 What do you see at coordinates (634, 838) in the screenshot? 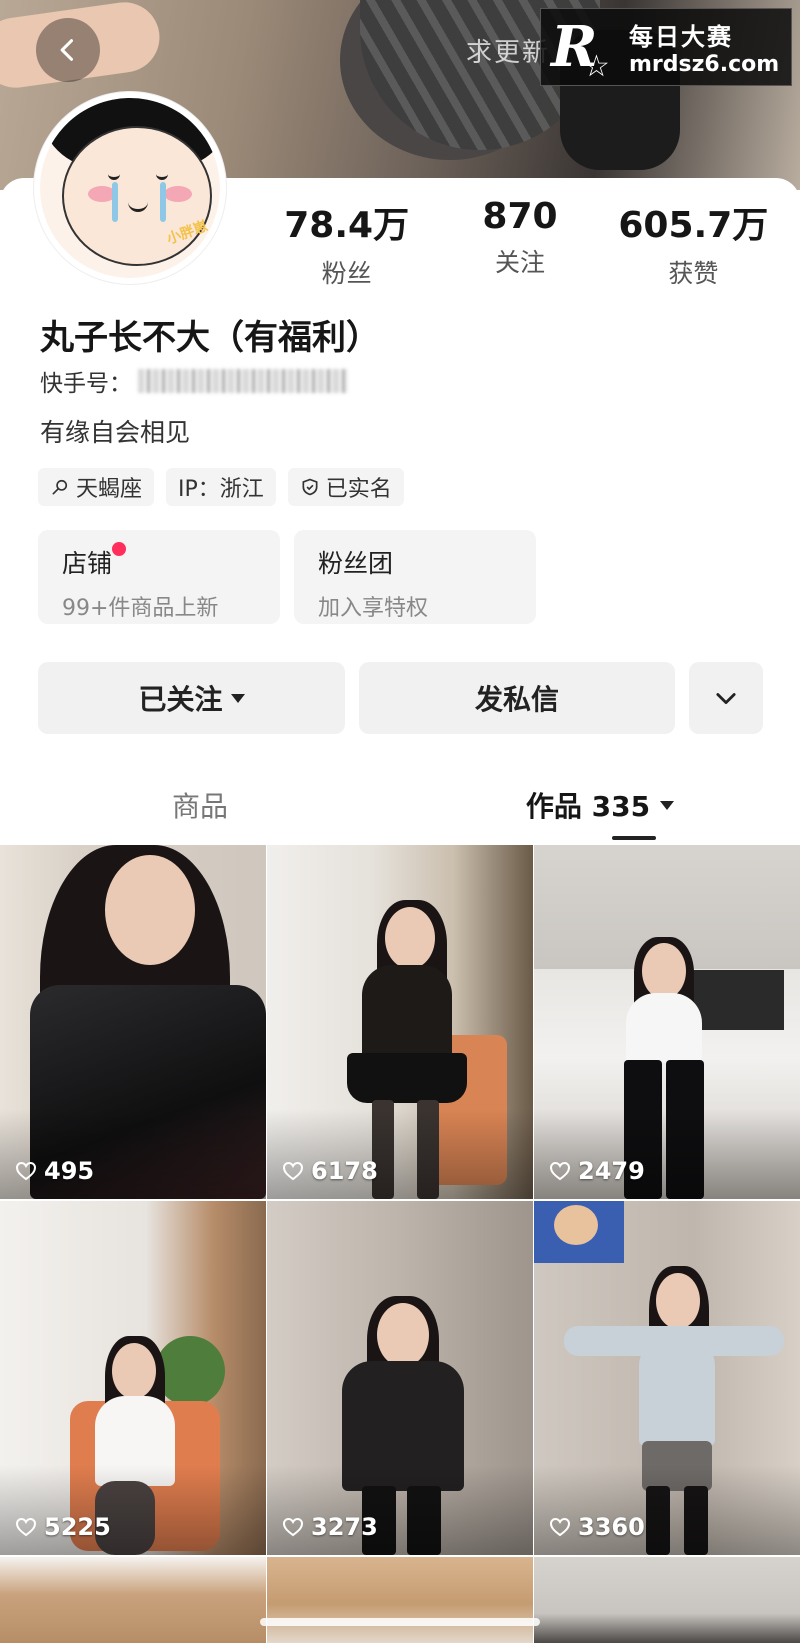
I see `active-tab-indicator` at bounding box center [634, 838].